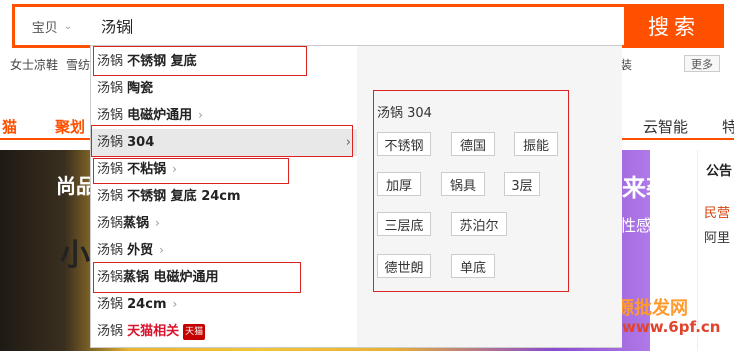  I want to click on banner-text: 性感~, so click(643, 225).